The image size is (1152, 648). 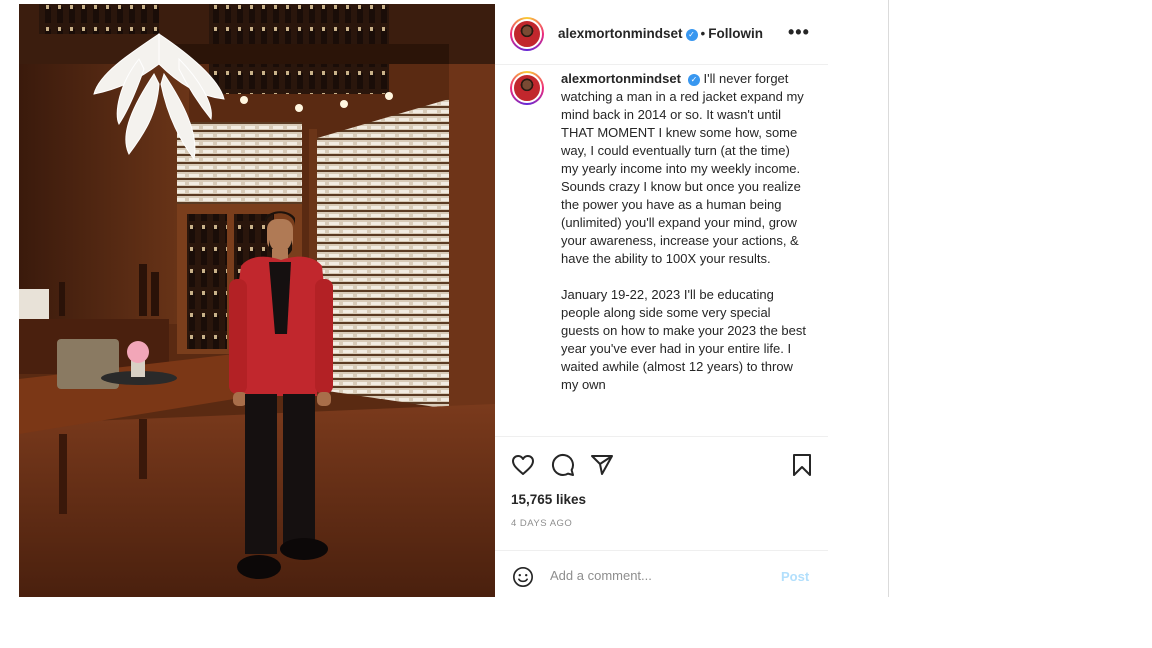 What do you see at coordinates (621, 78) in the screenshot?
I see `caption-username-link: alexmortonmindset` at bounding box center [621, 78].